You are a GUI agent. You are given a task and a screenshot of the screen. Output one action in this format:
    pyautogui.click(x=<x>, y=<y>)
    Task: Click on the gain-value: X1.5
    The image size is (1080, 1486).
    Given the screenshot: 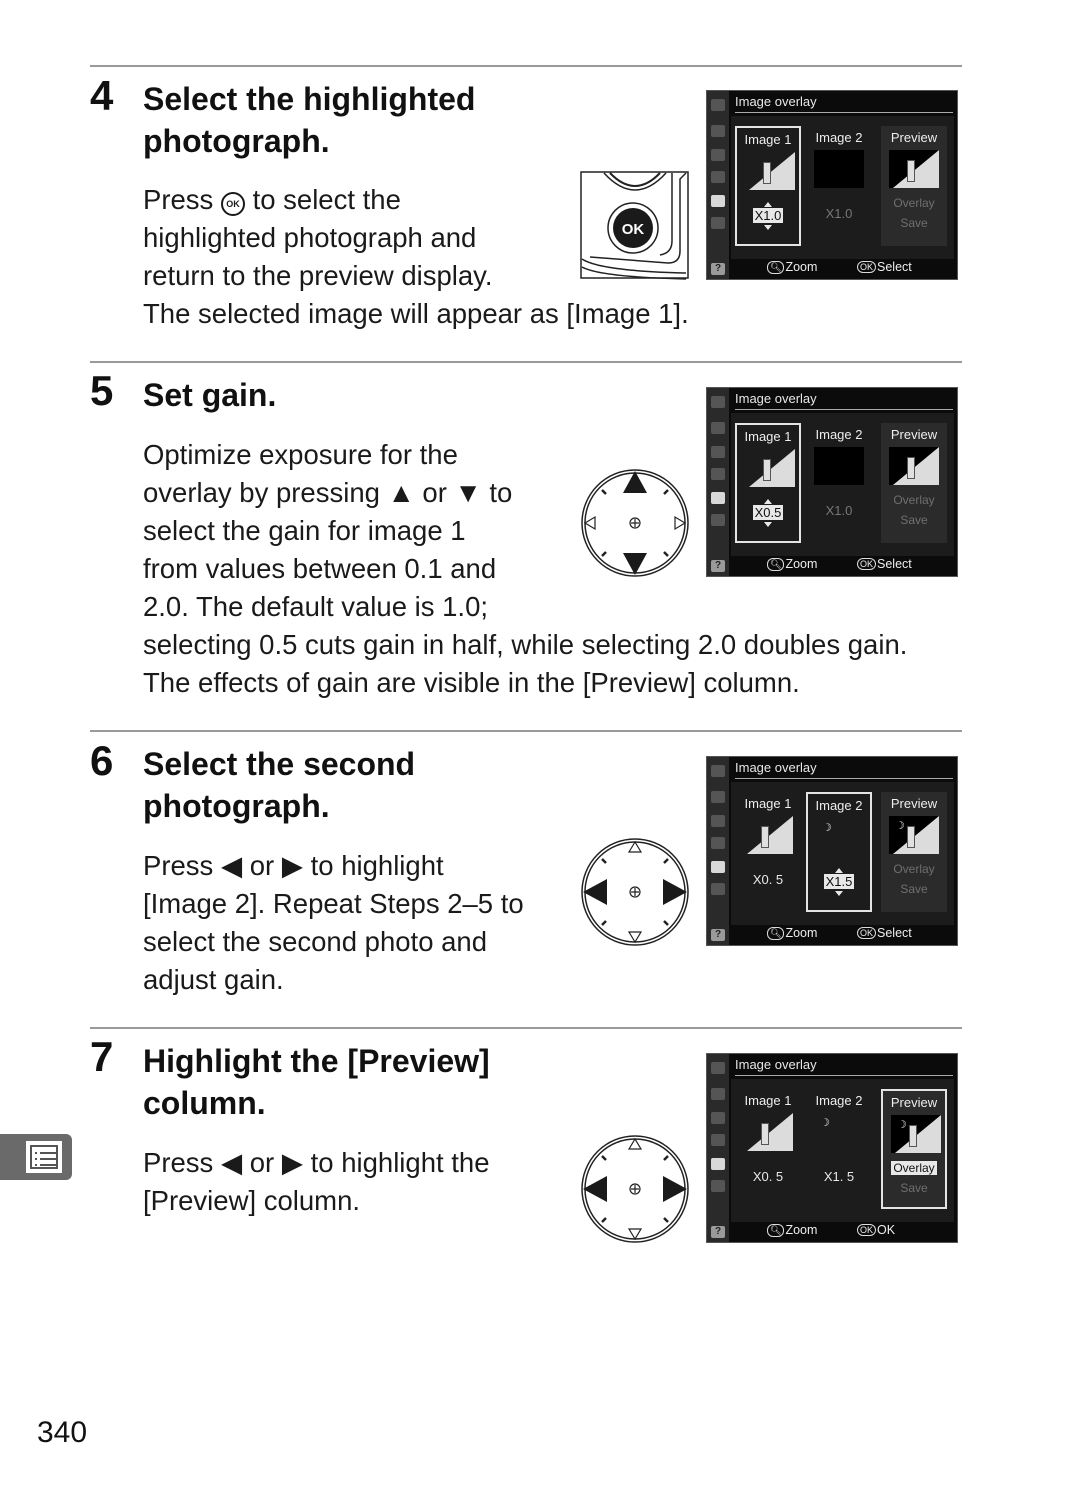 What is the action you would take?
    pyautogui.click(x=839, y=882)
    